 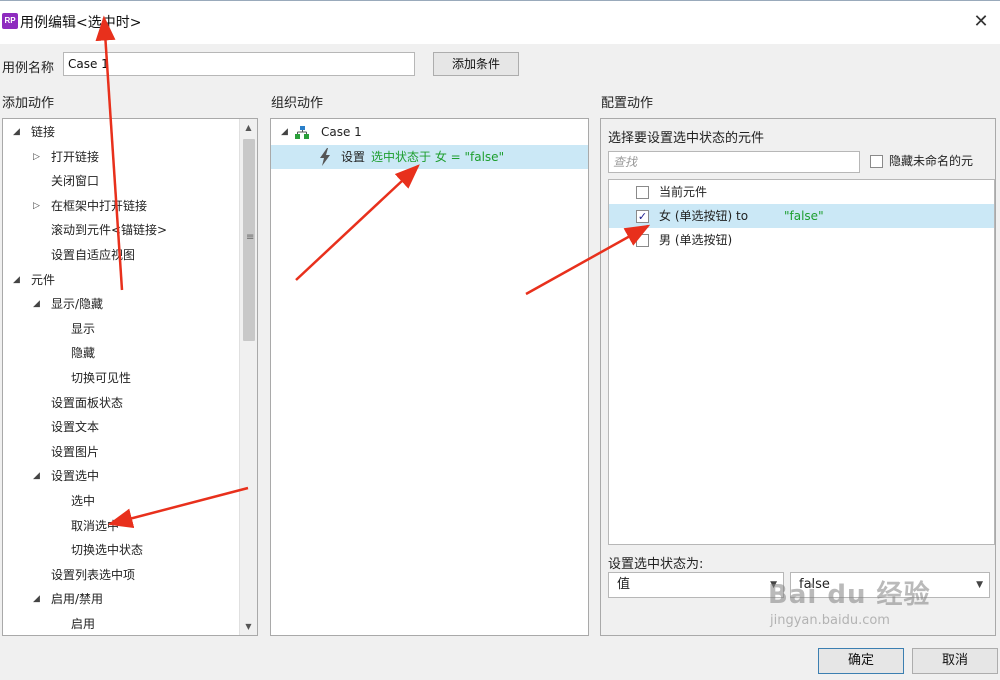 I want to click on add-actions-heading: 添加动作, so click(x=28, y=103).